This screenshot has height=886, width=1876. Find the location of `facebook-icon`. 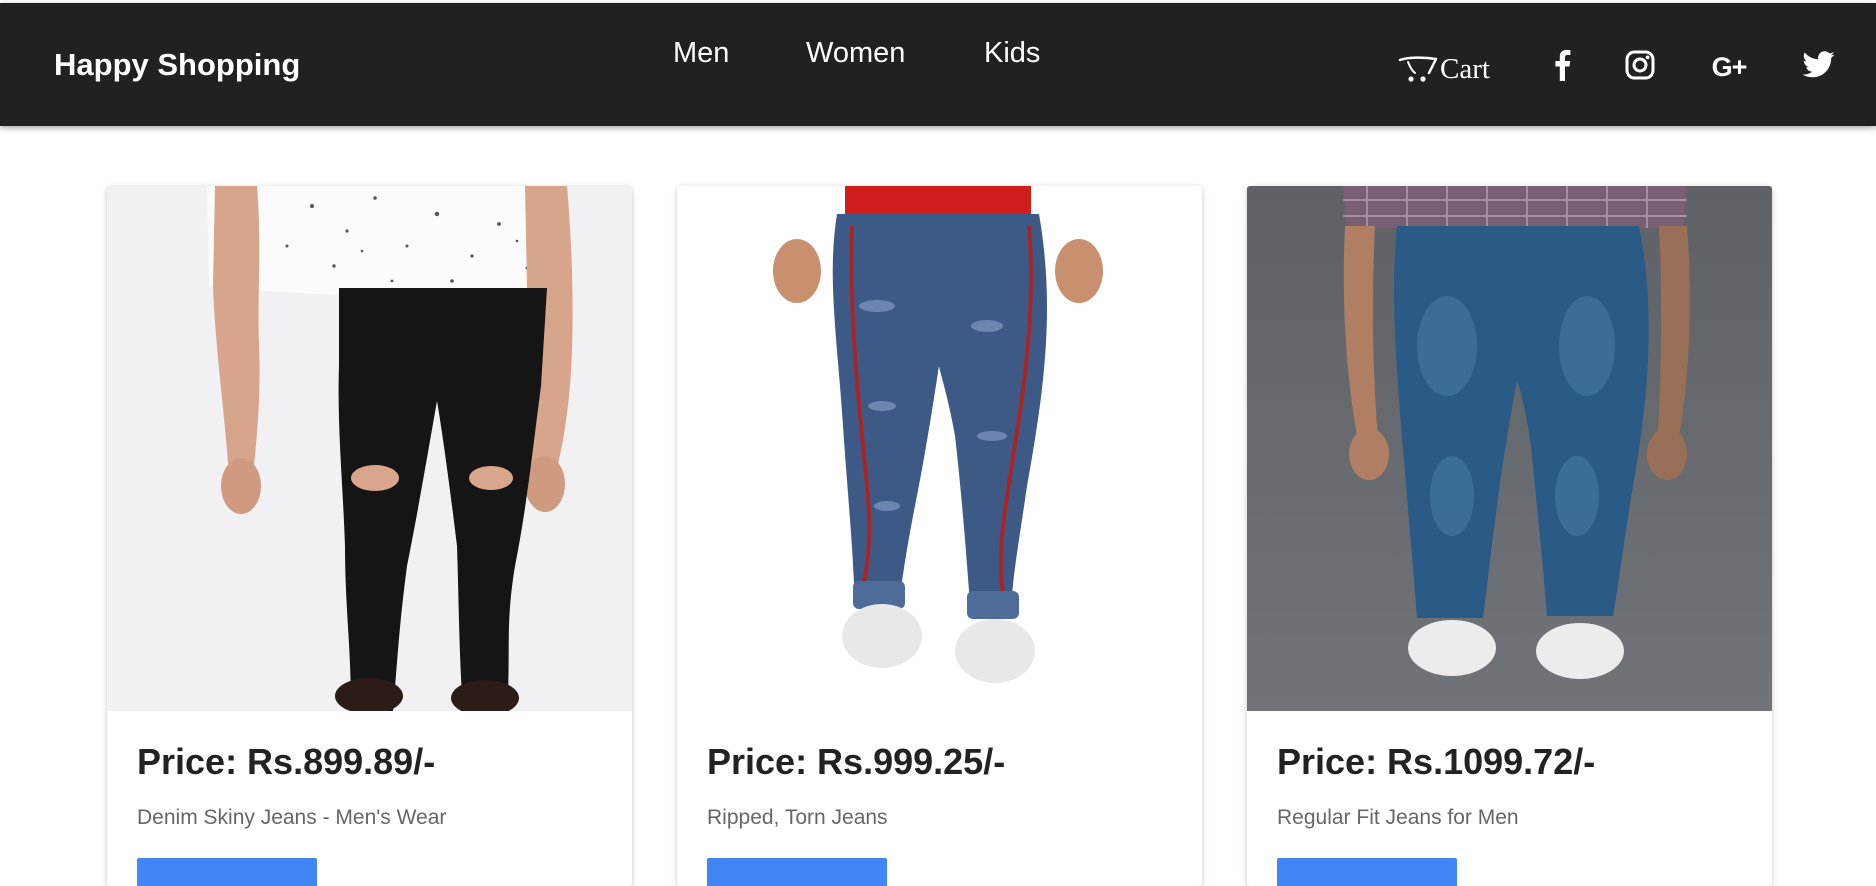

facebook-icon is located at coordinates (1562, 67).